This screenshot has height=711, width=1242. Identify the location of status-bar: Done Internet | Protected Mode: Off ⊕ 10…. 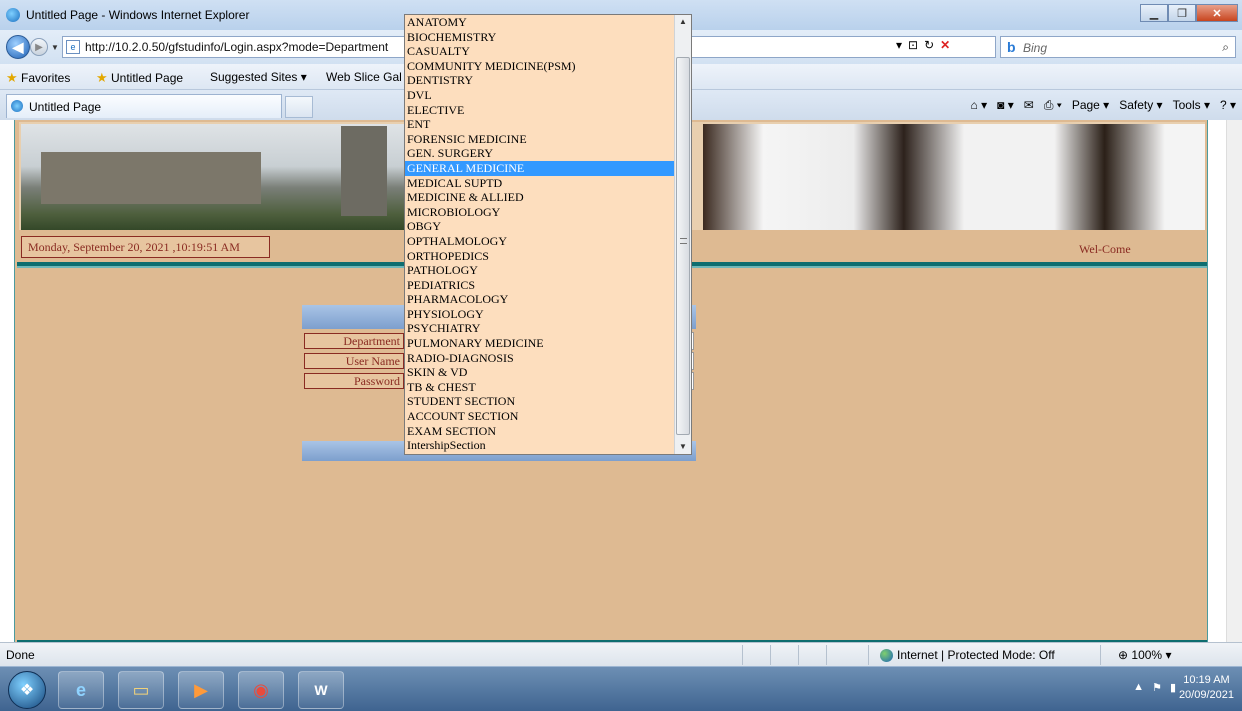
(621, 654).